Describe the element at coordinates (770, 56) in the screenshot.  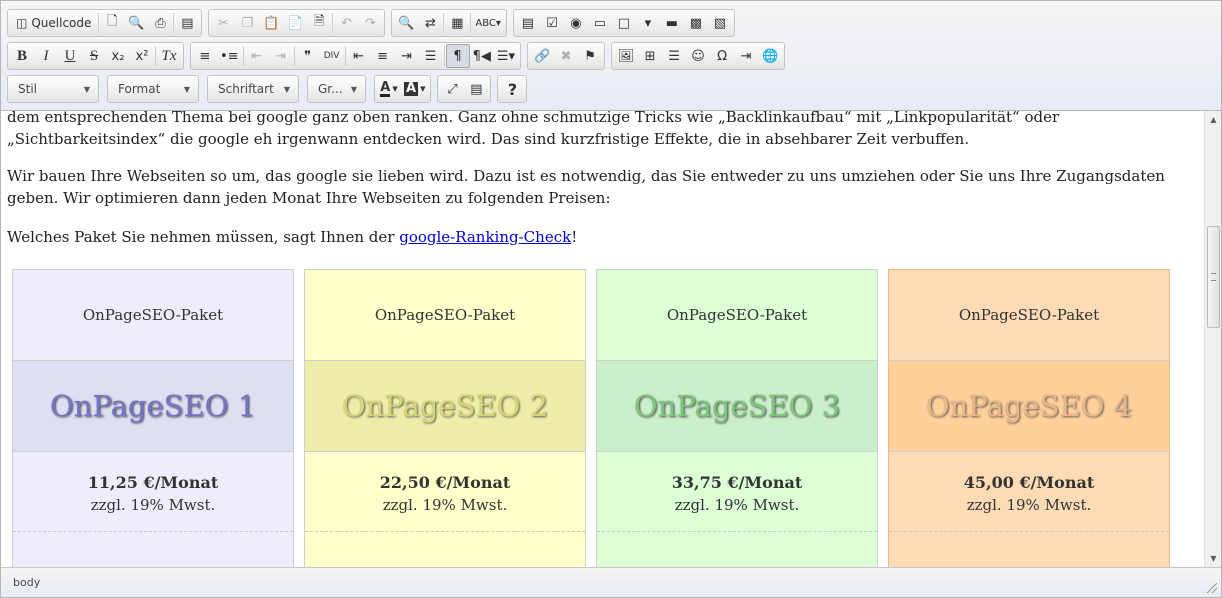
I see `iframe-icon: 🌐` at that location.